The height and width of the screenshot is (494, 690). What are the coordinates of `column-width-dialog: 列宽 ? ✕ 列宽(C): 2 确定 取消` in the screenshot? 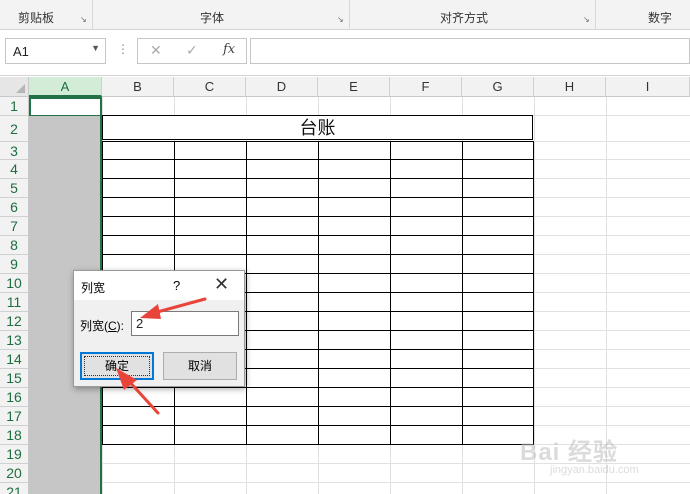 It's located at (159, 328).